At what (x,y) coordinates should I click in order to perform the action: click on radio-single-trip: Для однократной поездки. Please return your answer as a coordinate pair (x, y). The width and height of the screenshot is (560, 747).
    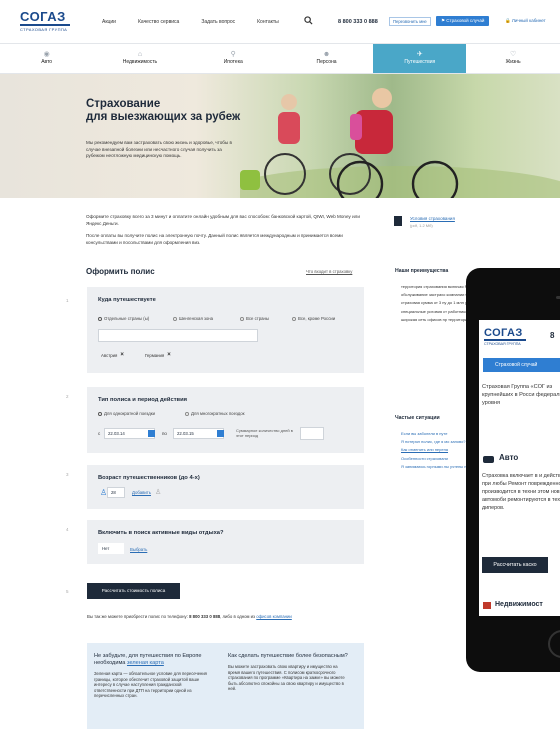
    Looking at the image, I should click on (126, 413).